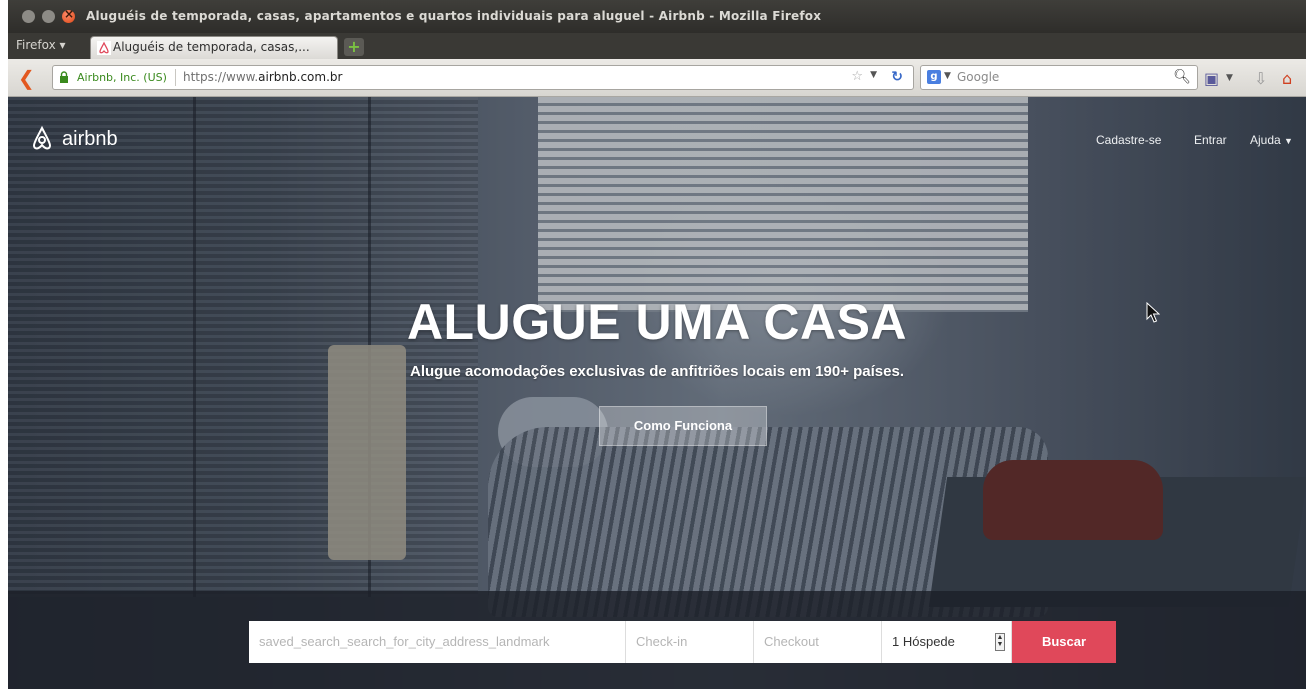 The height and width of the screenshot is (689, 1306). What do you see at coordinates (897, 77) in the screenshot?
I see `reload-icon: ↻` at bounding box center [897, 77].